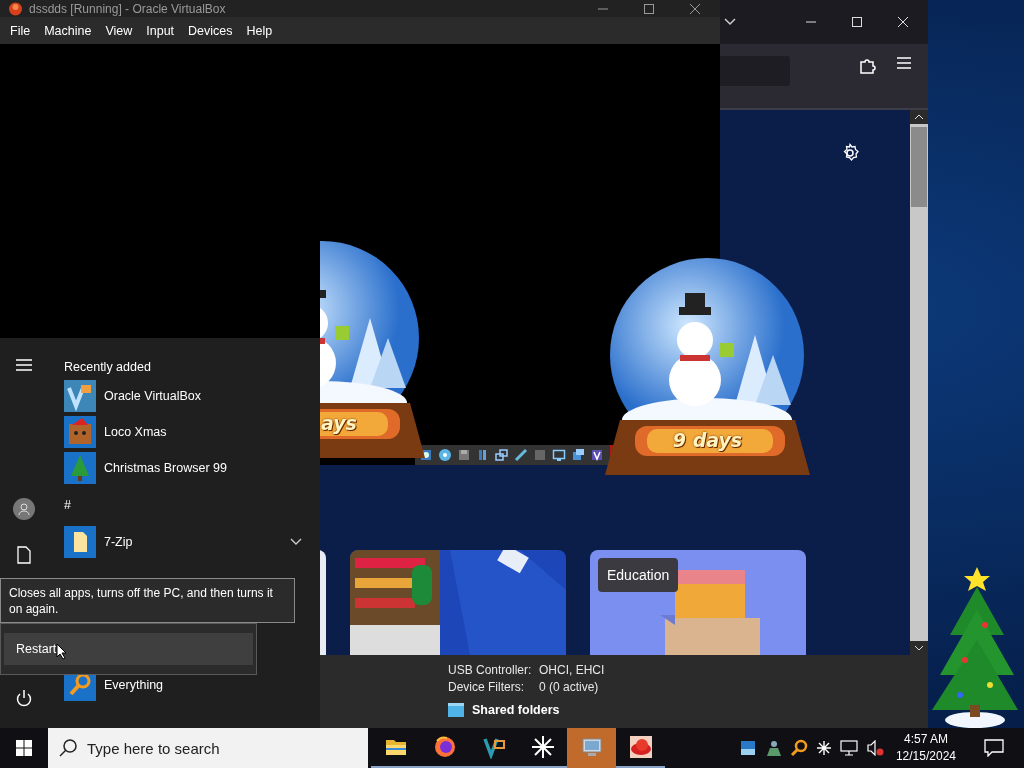 The image size is (1024, 768). I want to click on menu-item: Input, so click(160, 30).